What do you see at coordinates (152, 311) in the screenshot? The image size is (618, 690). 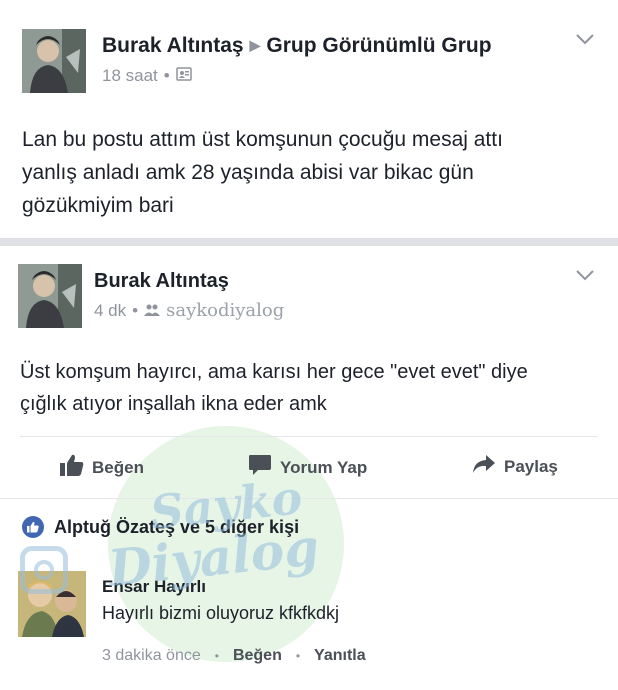 I see `friends-icon` at bounding box center [152, 311].